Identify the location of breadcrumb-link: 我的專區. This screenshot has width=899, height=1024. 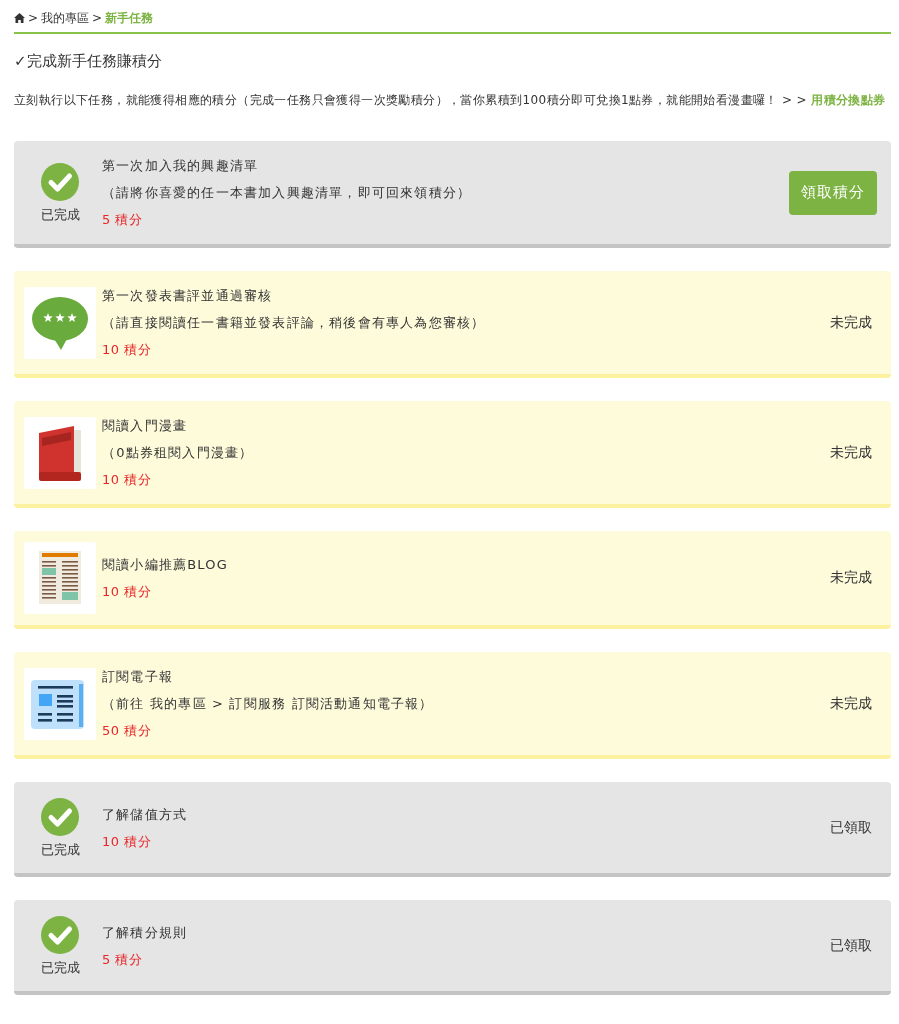
(65, 18).